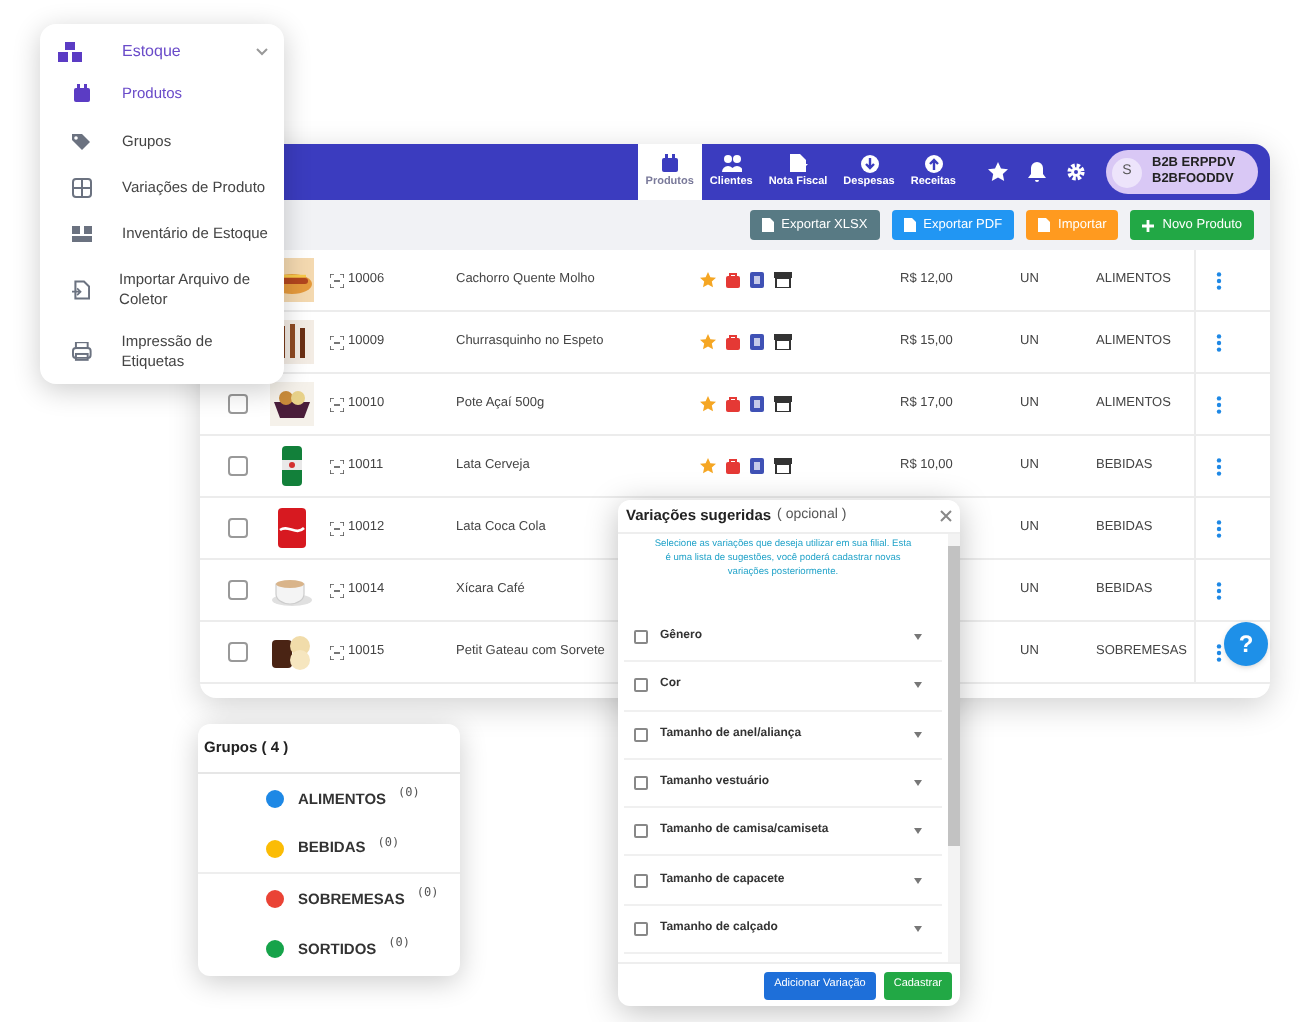 This screenshot has width=1300, height=1022. I want to click on printer-icon, so click(82, 352).